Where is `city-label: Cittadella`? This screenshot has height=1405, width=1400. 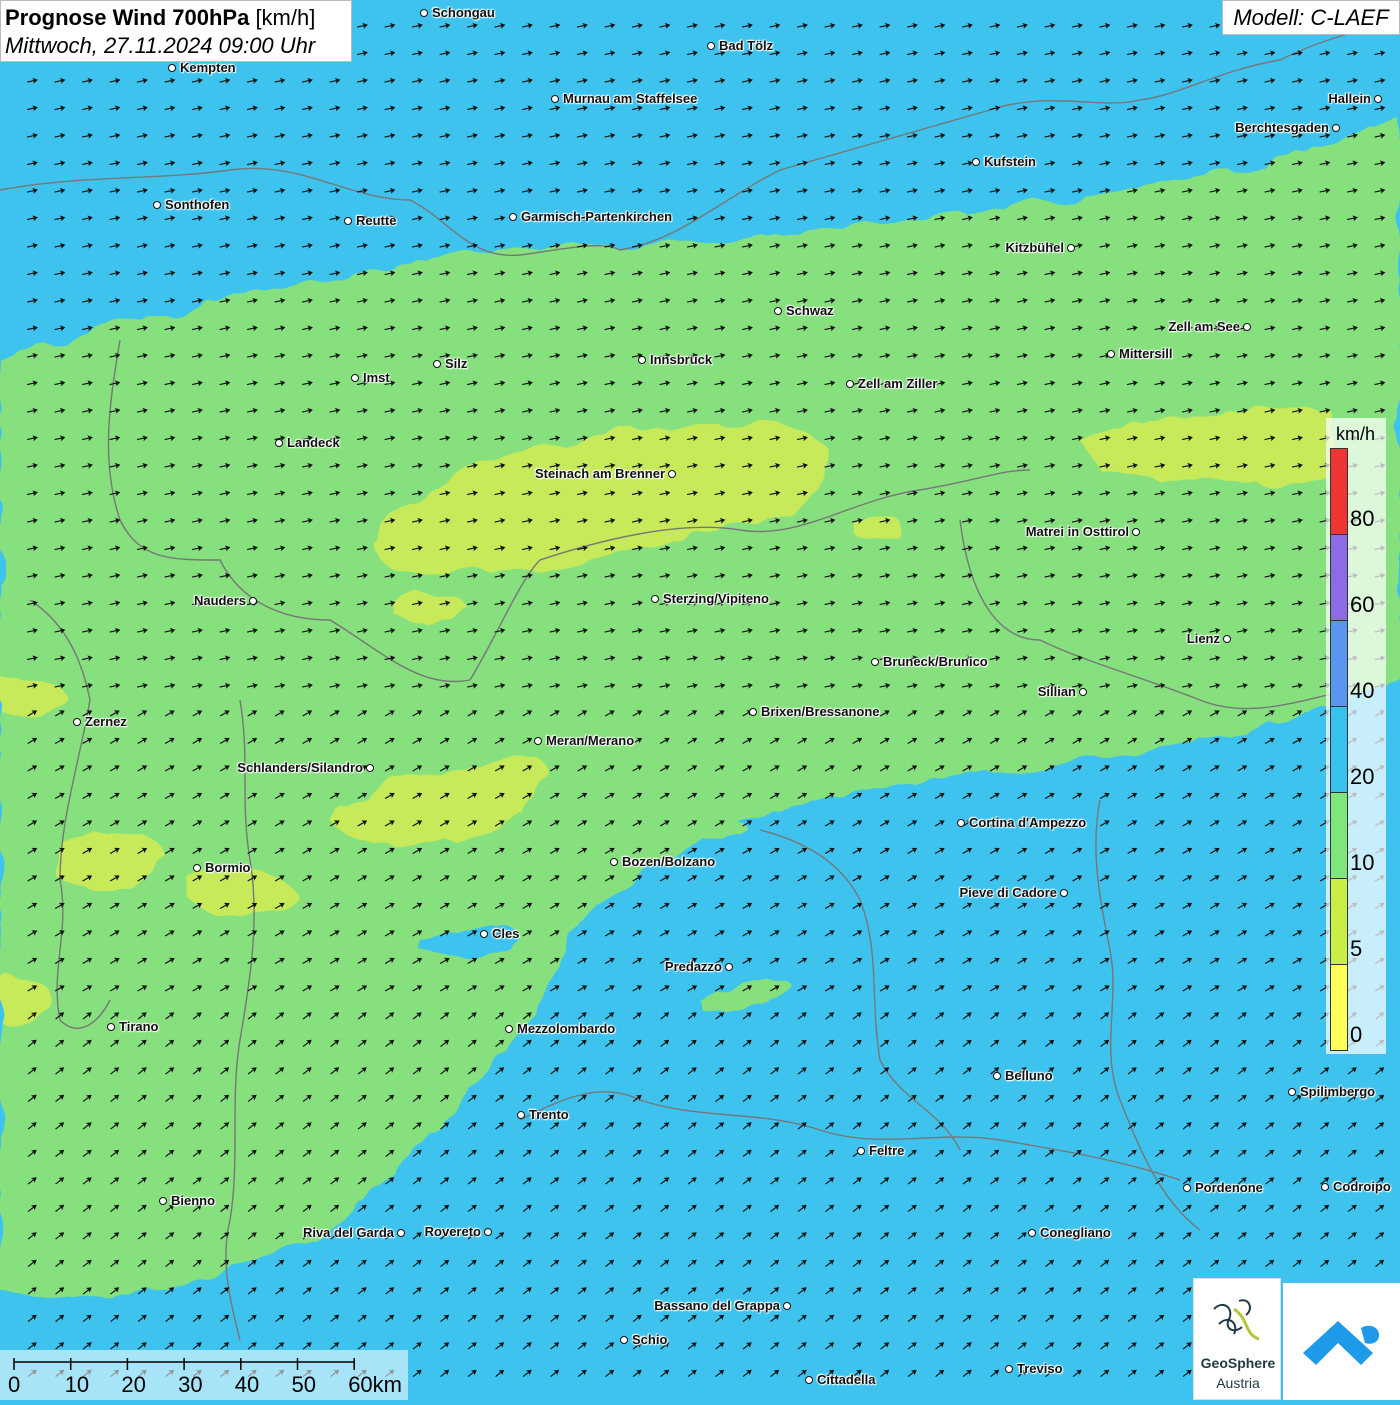 city-label: Cittadella is located at coordinates (846, 1380).